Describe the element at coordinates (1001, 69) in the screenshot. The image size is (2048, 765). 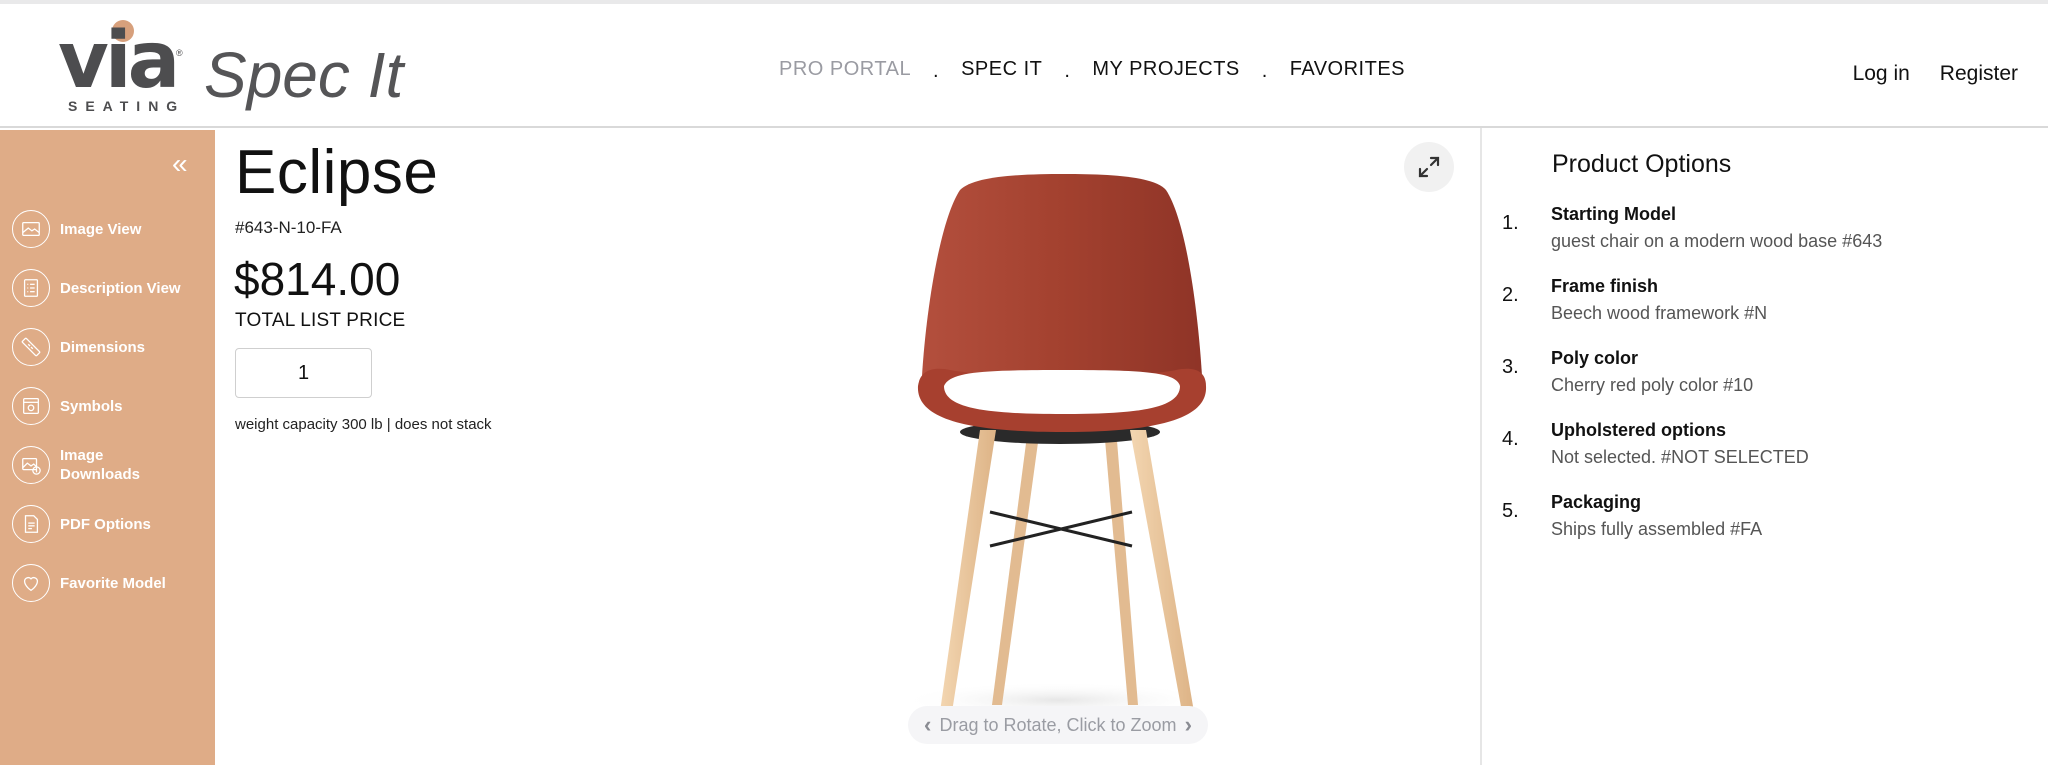
I see `nav-spec-it: SPEC IT` at that location.